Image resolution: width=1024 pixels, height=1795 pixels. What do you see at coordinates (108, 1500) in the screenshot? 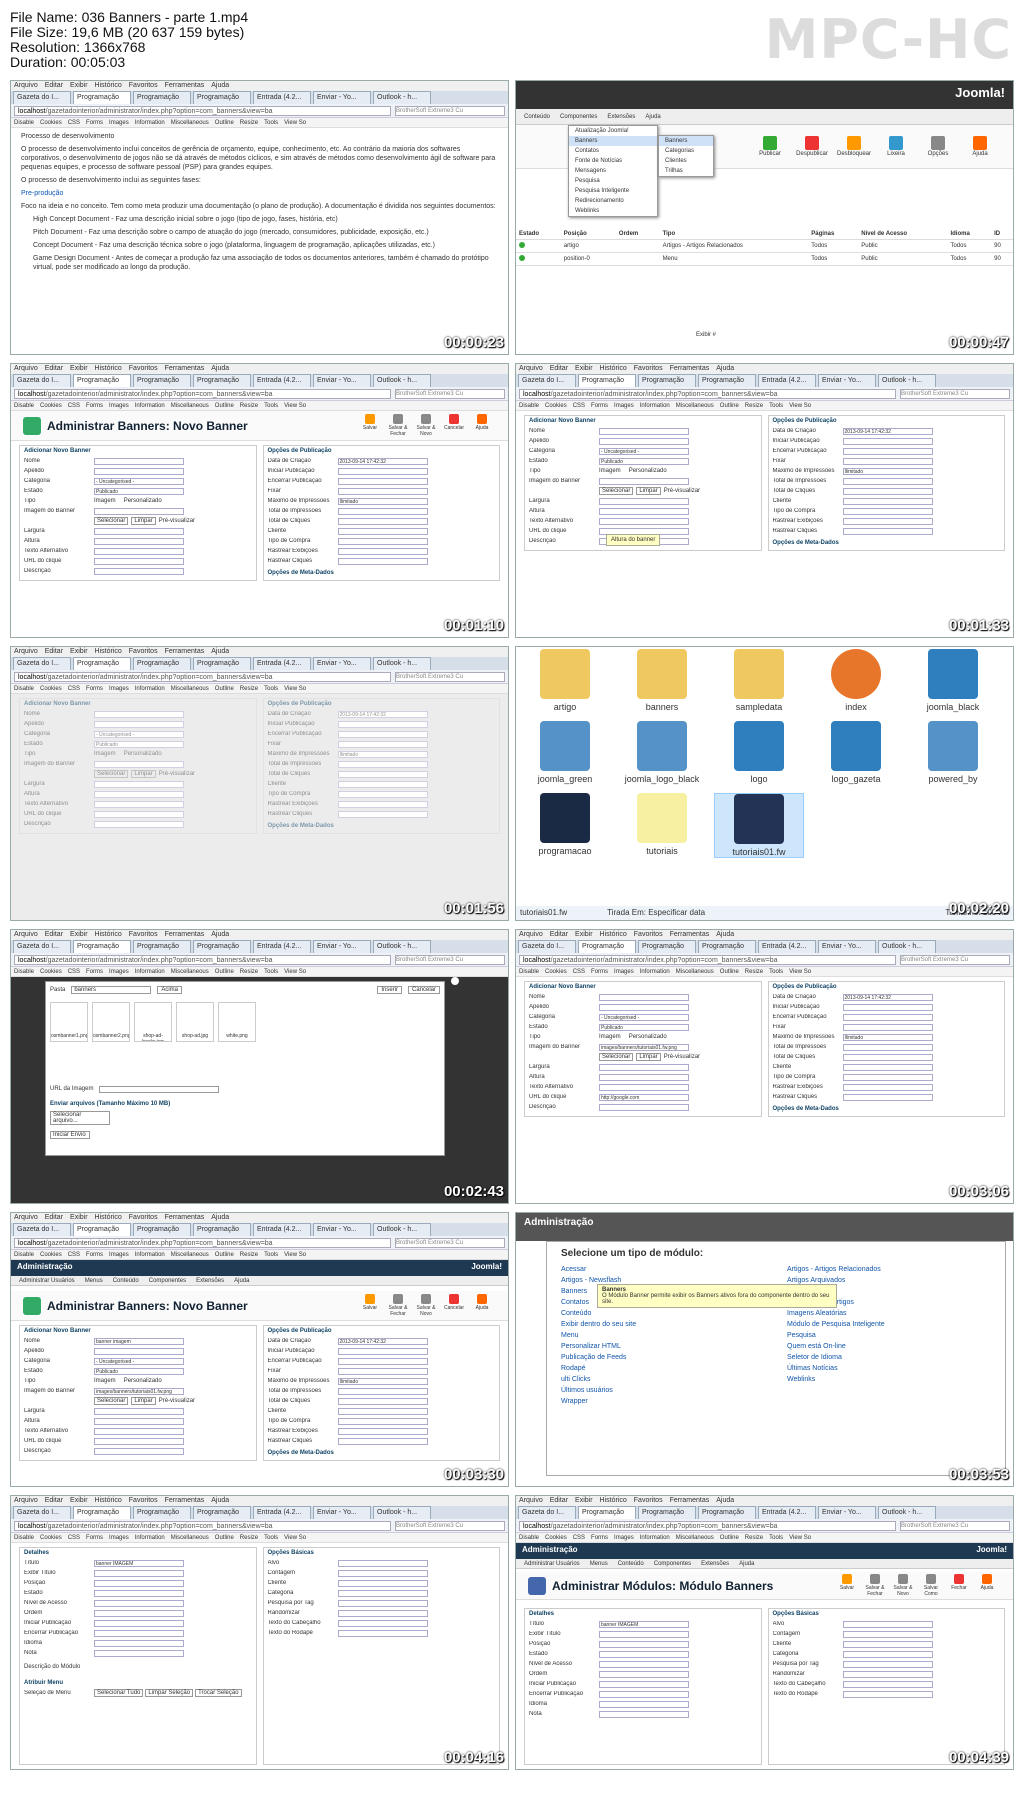
I see `browser-menu-item: Histórico` at bounding box center [108, 1500].